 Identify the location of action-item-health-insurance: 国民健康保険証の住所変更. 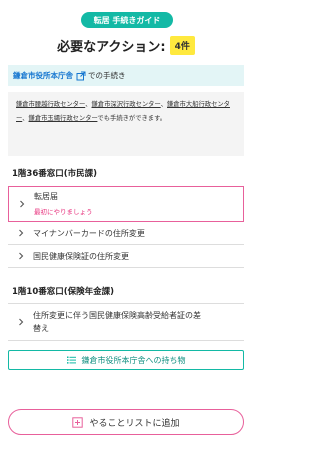
(126, 256).